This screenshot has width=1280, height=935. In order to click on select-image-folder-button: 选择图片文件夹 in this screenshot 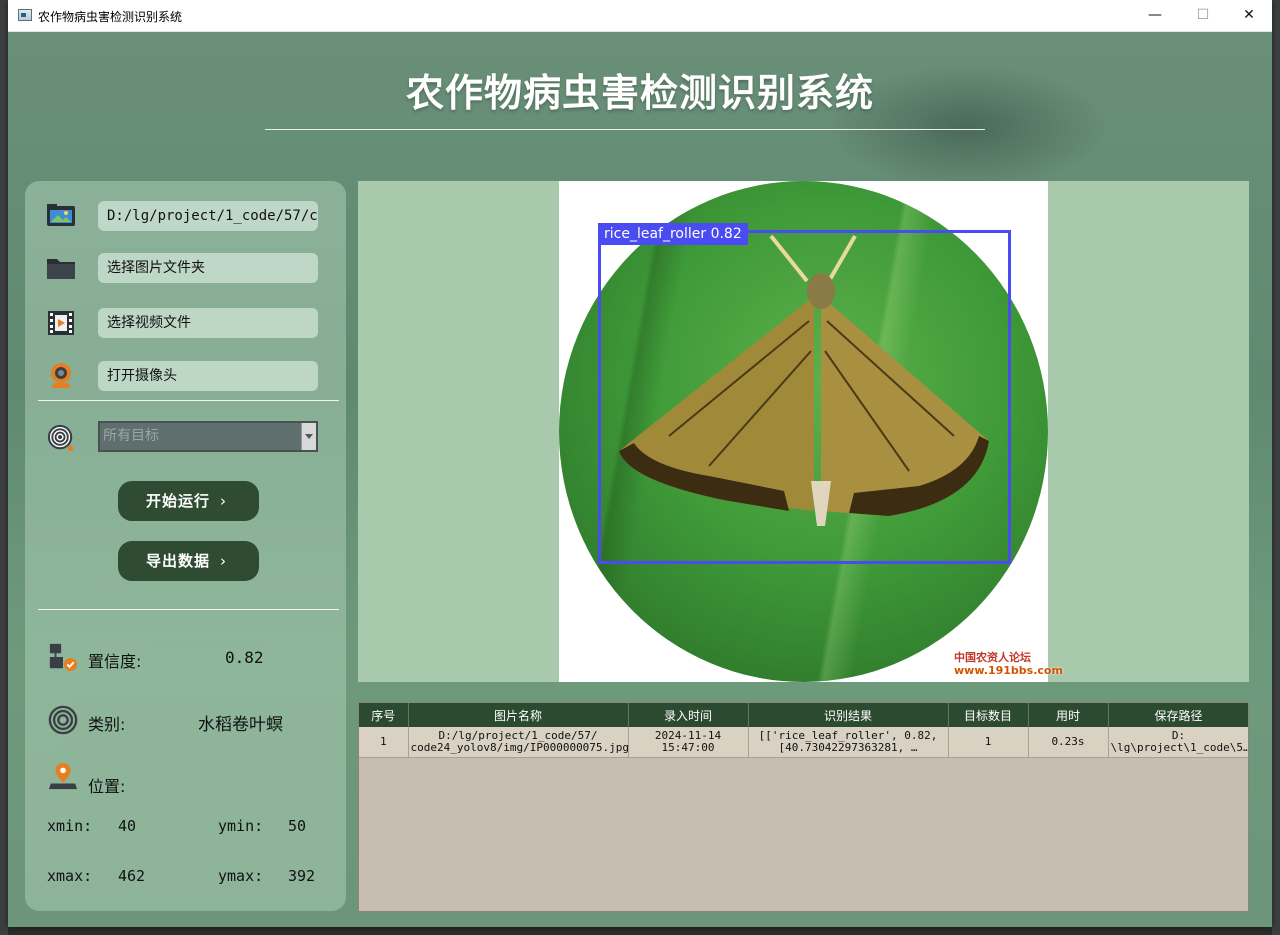, I will do `click(208, 268)`.